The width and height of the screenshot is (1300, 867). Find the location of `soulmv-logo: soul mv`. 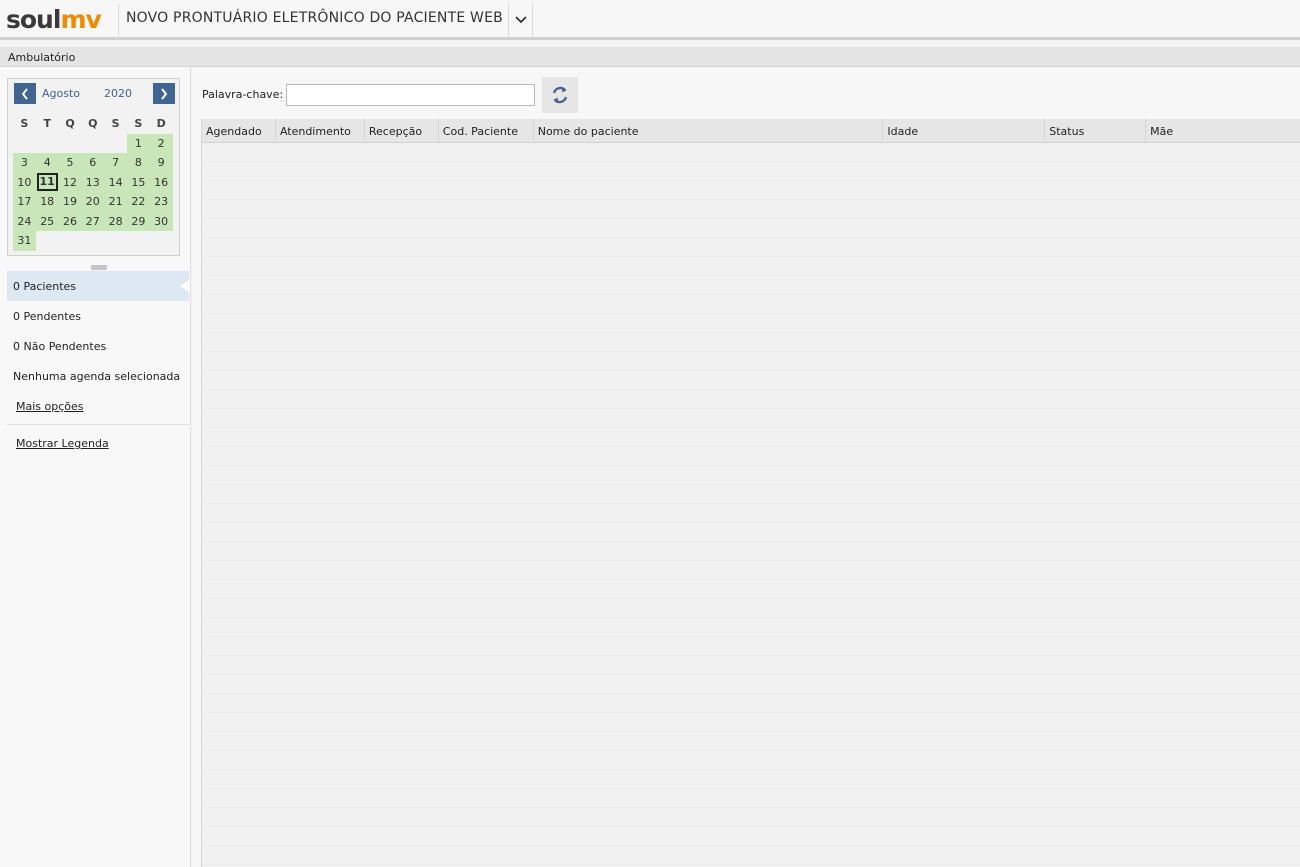

soulmv-logo: soul mv is located at coordinates (59, 19).